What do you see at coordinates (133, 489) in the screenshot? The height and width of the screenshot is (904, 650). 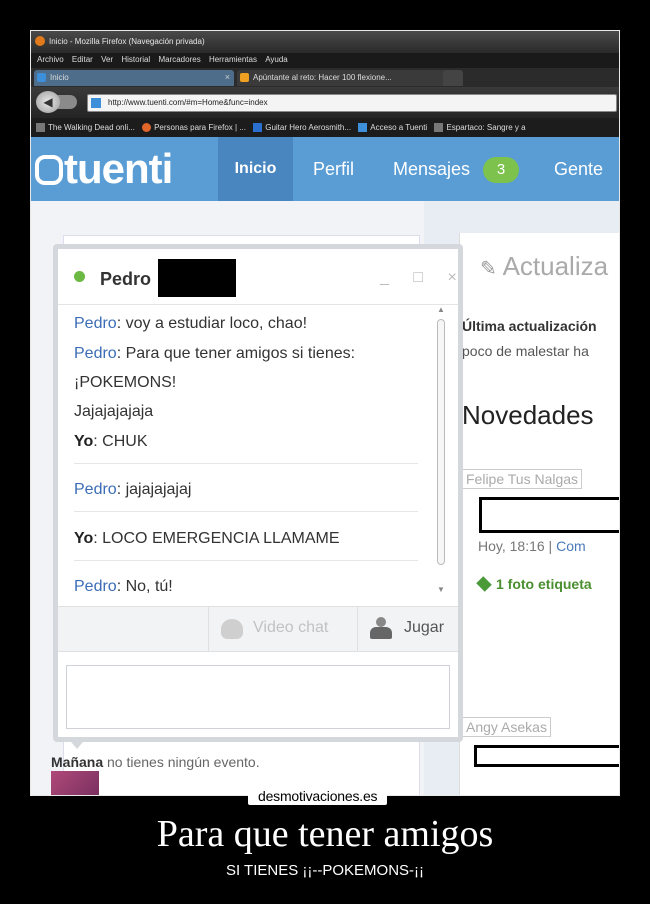 I see `chat-message: Pedro: jajajajajaj` at bounding box center [133, 489].